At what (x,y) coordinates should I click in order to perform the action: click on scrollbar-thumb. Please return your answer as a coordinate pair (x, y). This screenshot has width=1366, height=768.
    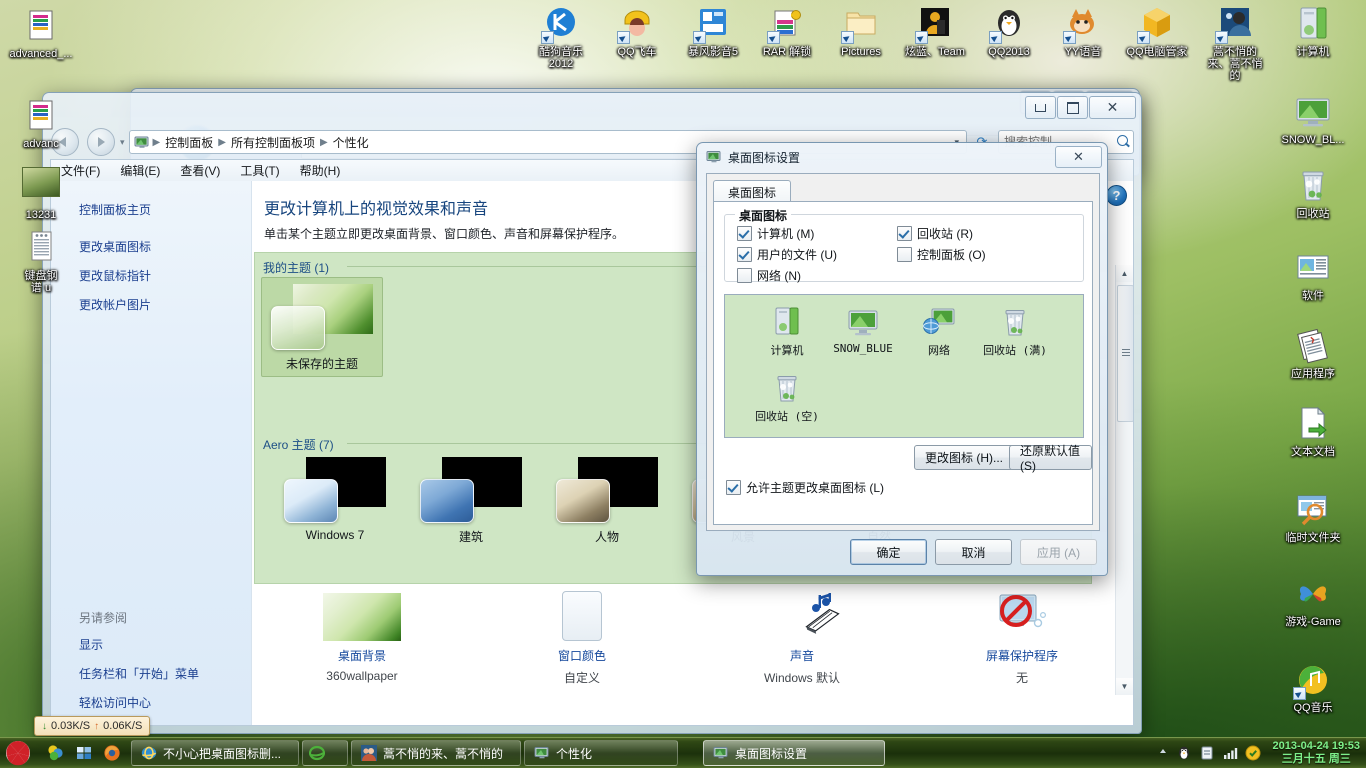
    Looking at the image, I should click on (1125, 353).